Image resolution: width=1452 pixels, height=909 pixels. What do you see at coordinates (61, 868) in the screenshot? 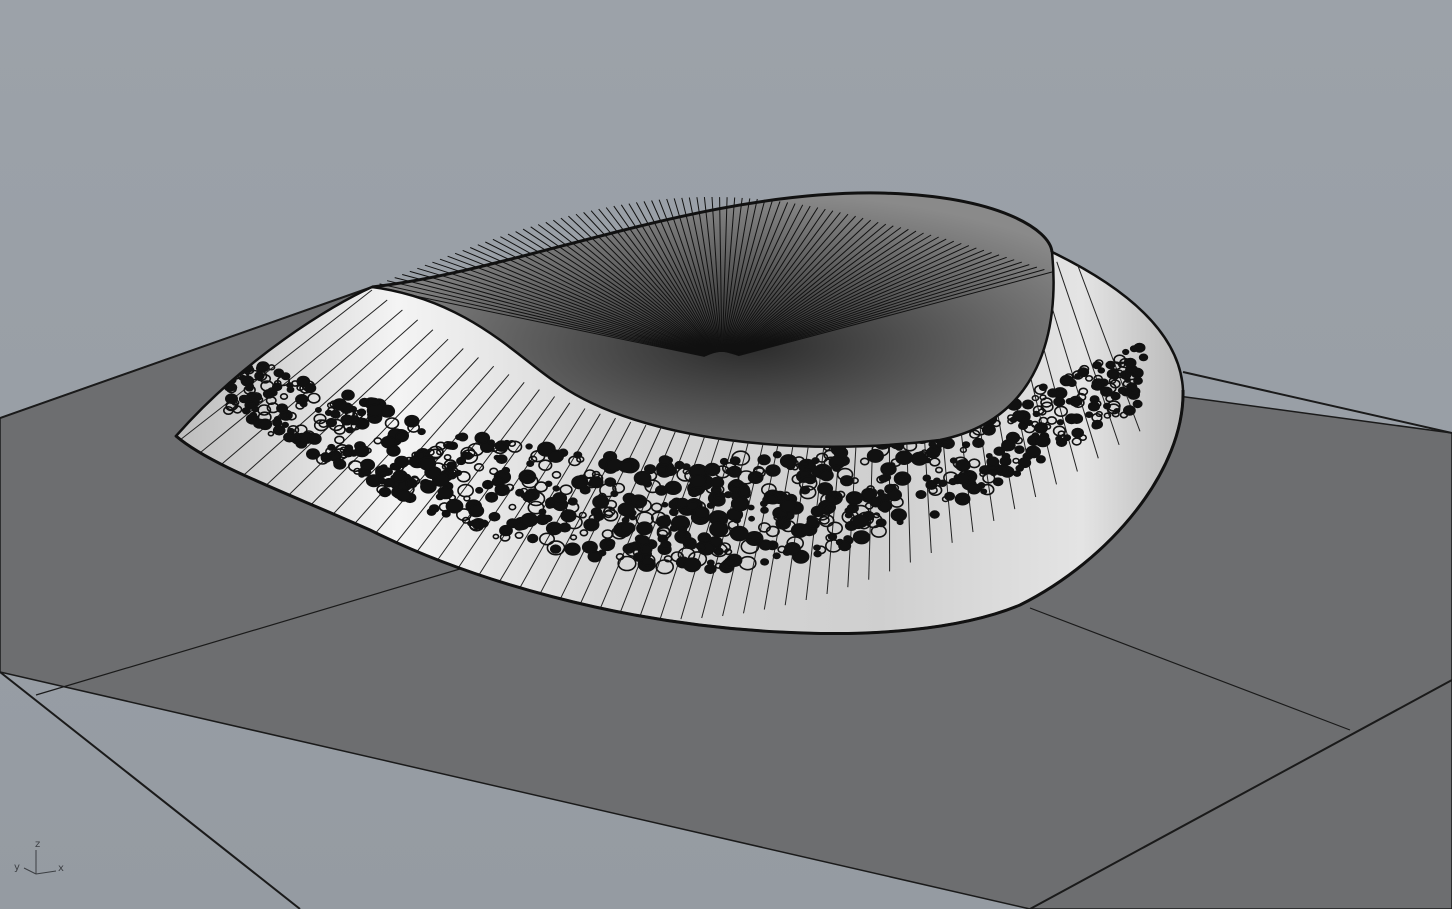
I see `axis-x-label: x` at bounding box center [61, 868].